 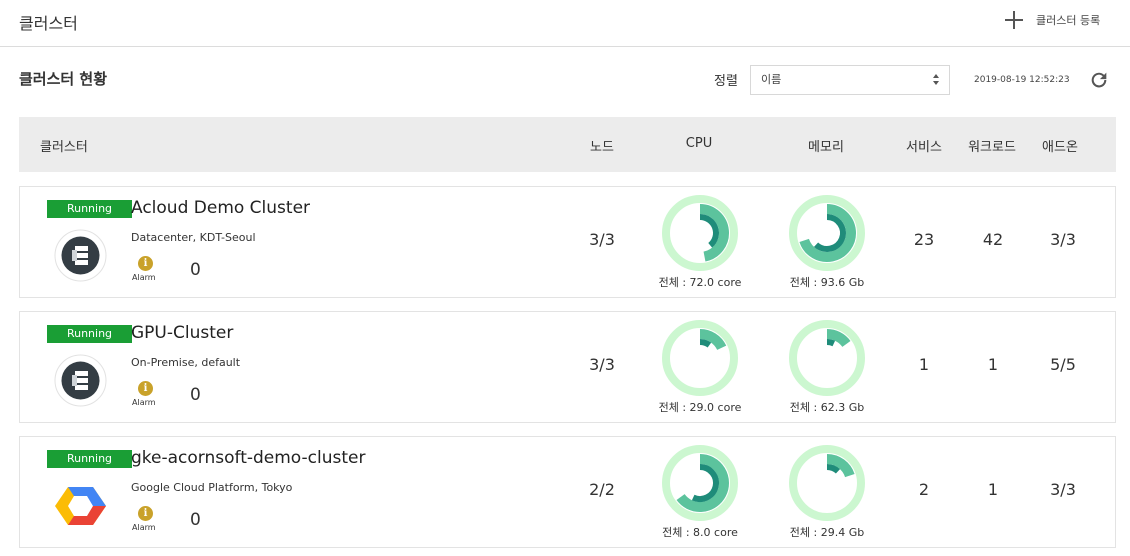 I want to click on column-header-cluster: 클러스터, so click(x=64, y=145).